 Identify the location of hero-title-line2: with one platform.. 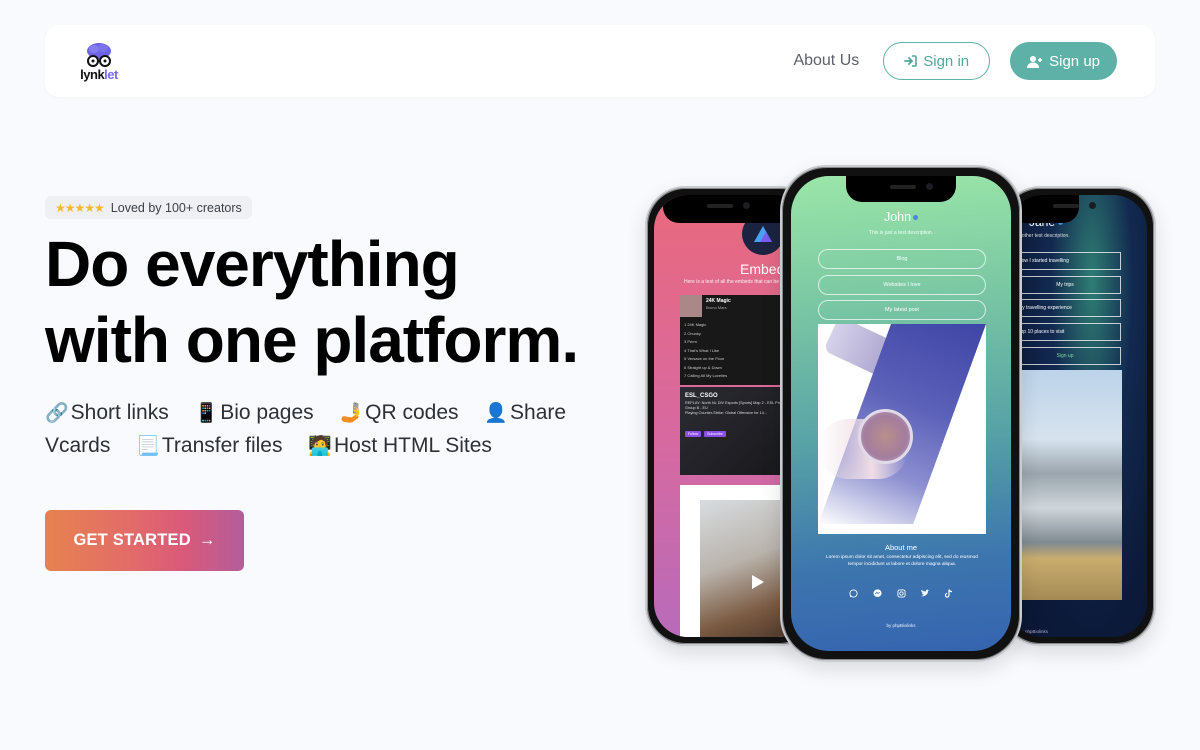
(312, 340).